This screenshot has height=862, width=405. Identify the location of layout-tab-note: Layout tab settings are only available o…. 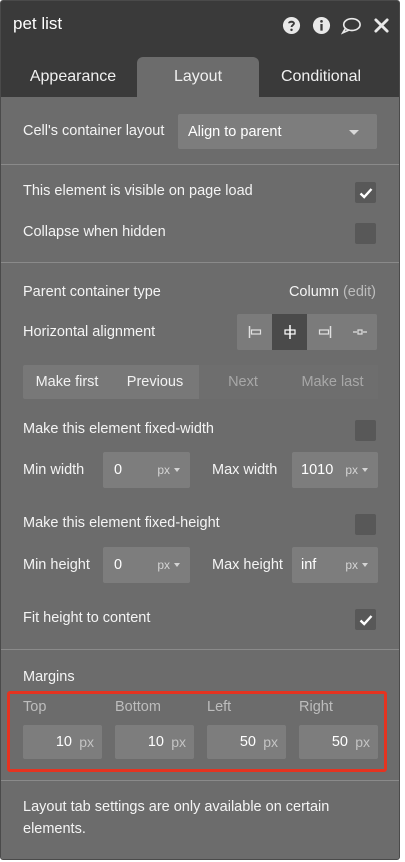
(176, 818).